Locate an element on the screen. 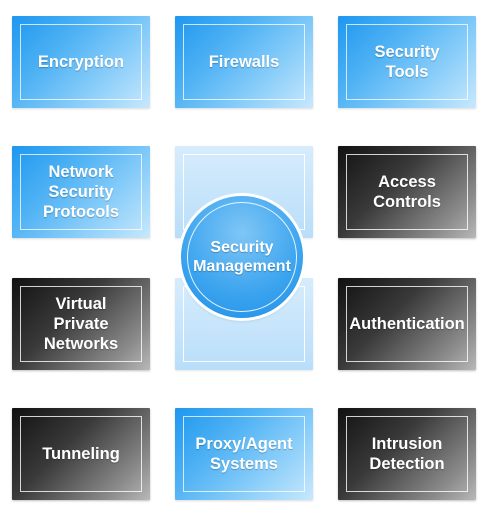 The image size is (484, 511). tile-label-network-security-protocols: Network Security Protocols is located at coordinates (81, 192).